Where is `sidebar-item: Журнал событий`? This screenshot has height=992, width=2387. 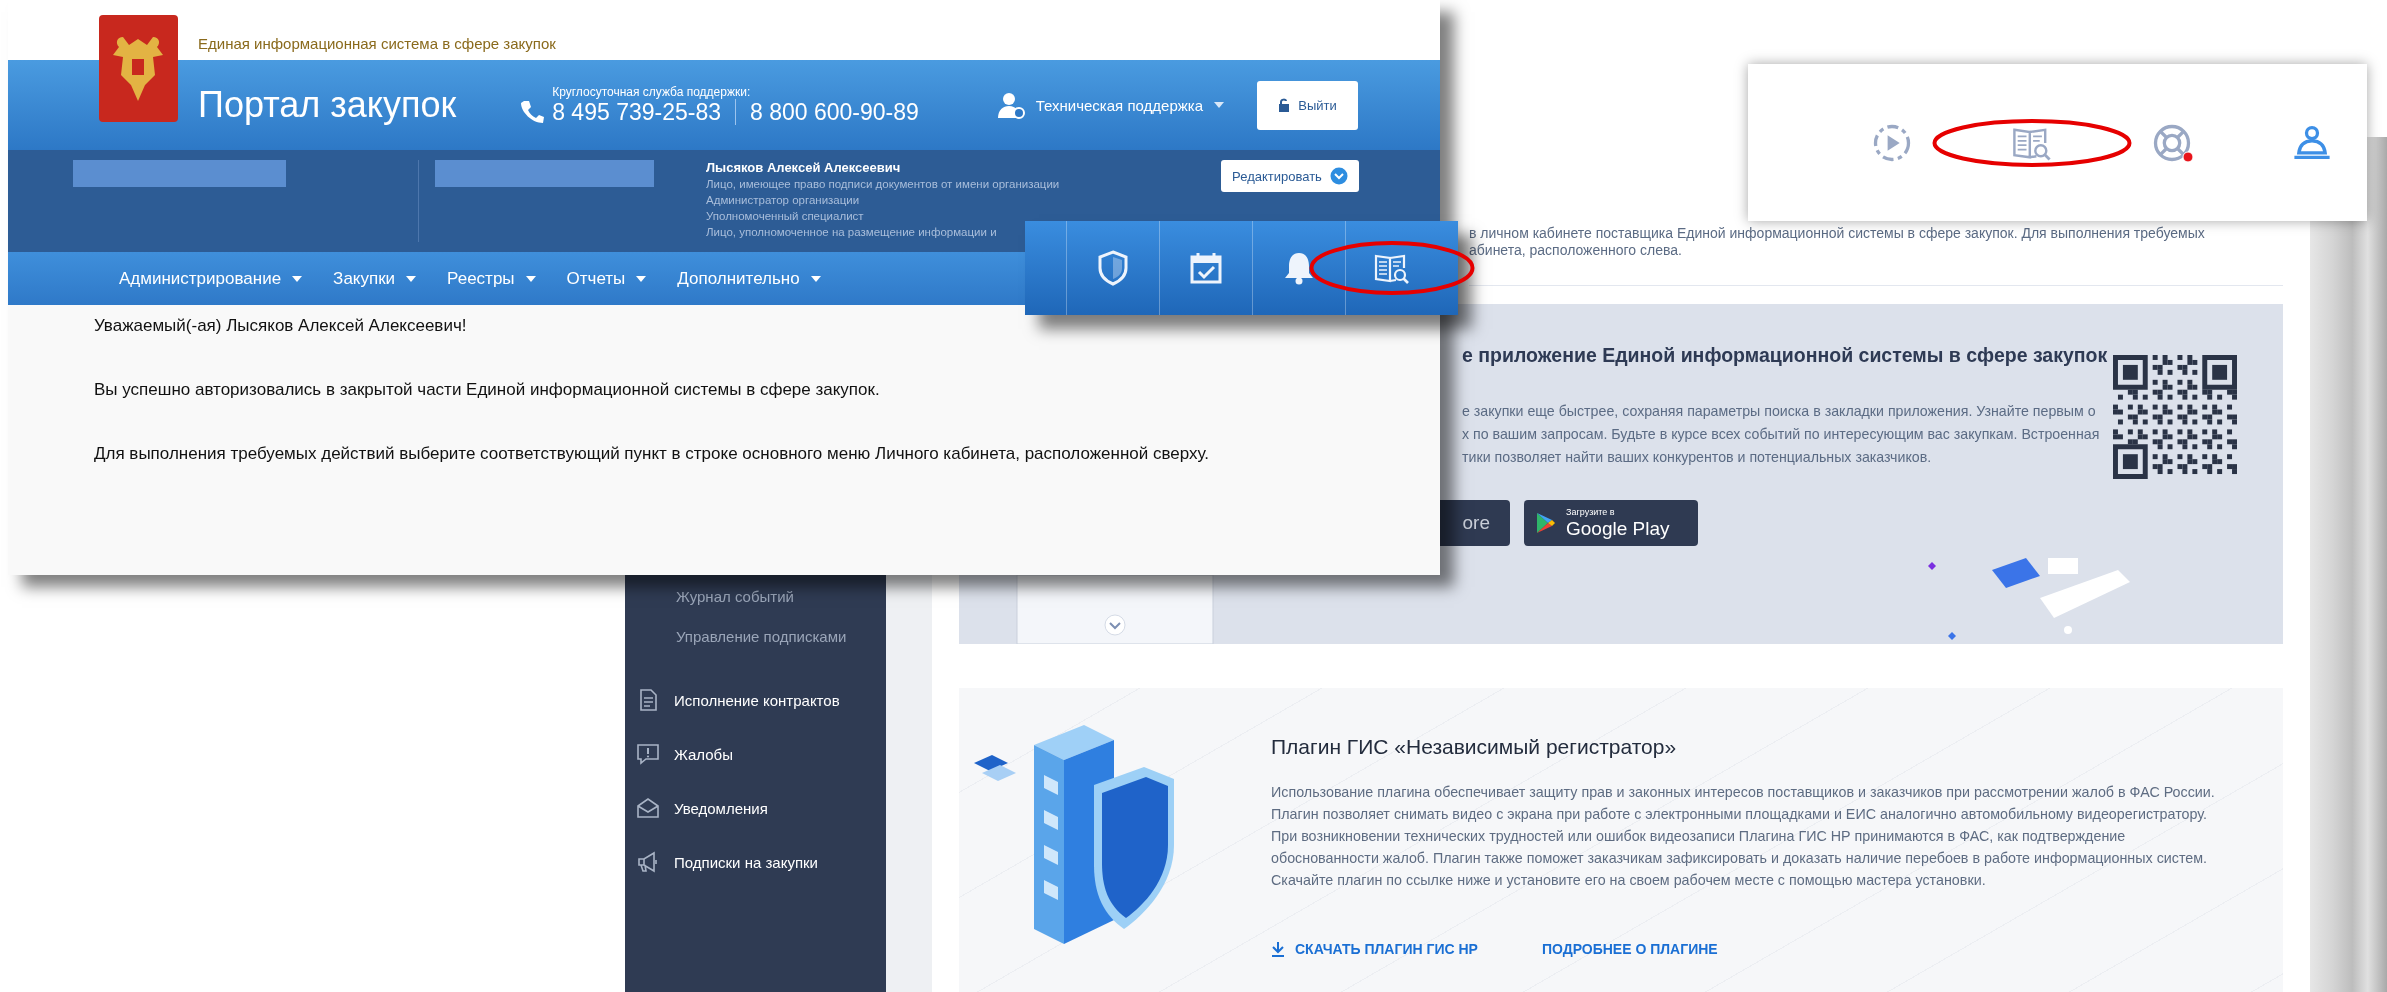
sidebar-item: Журнал событий is located at coordinates (755, 597).